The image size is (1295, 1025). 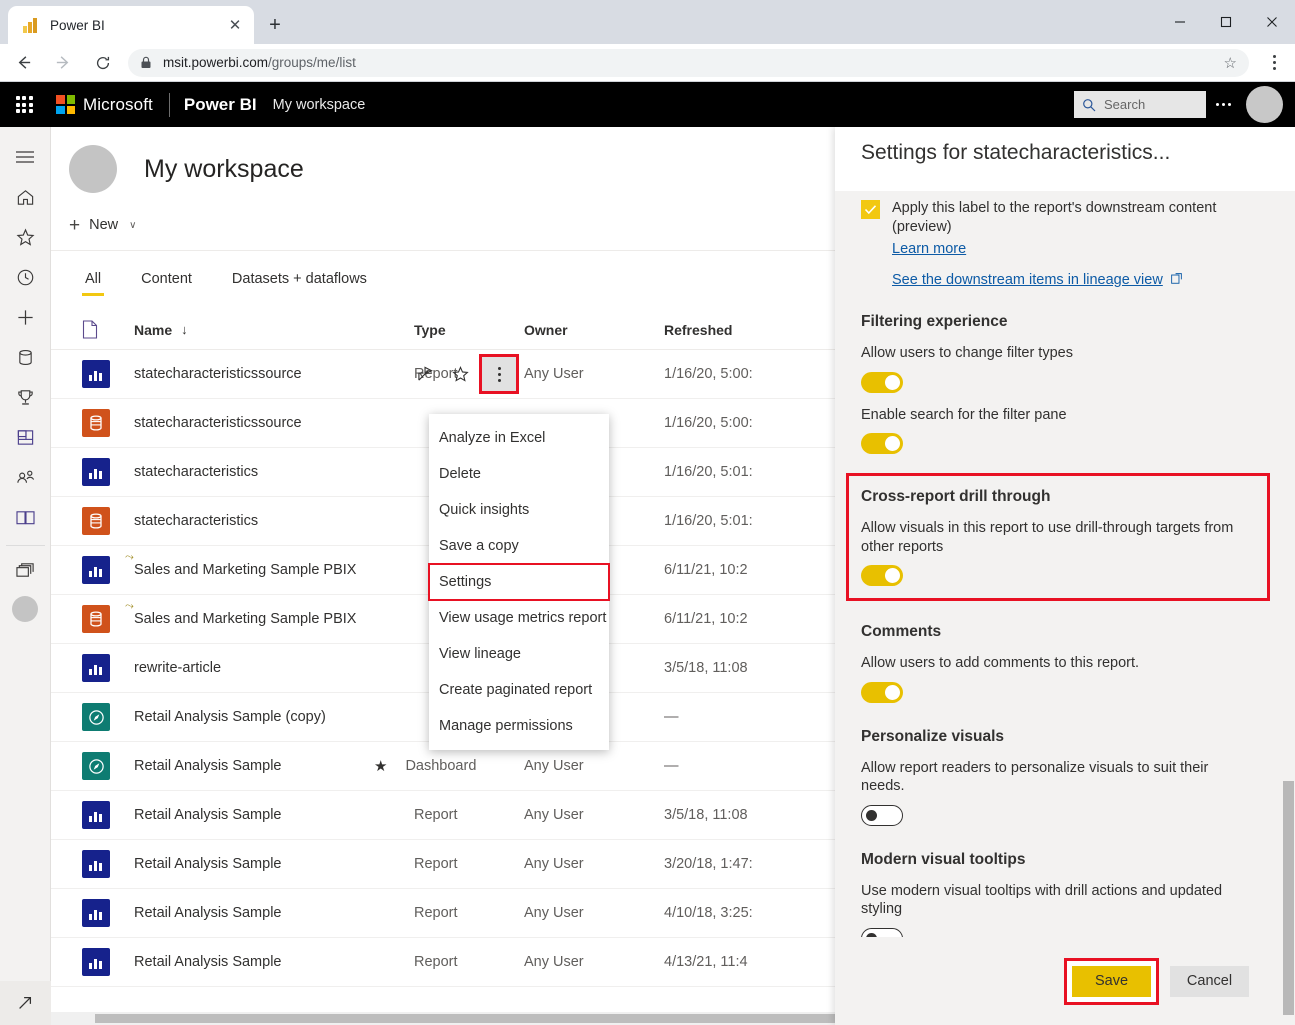 What do you see at coordinates (1140, 104) in the screenshot?
I see `search-input: Search` at bounding box center [1140, 104].